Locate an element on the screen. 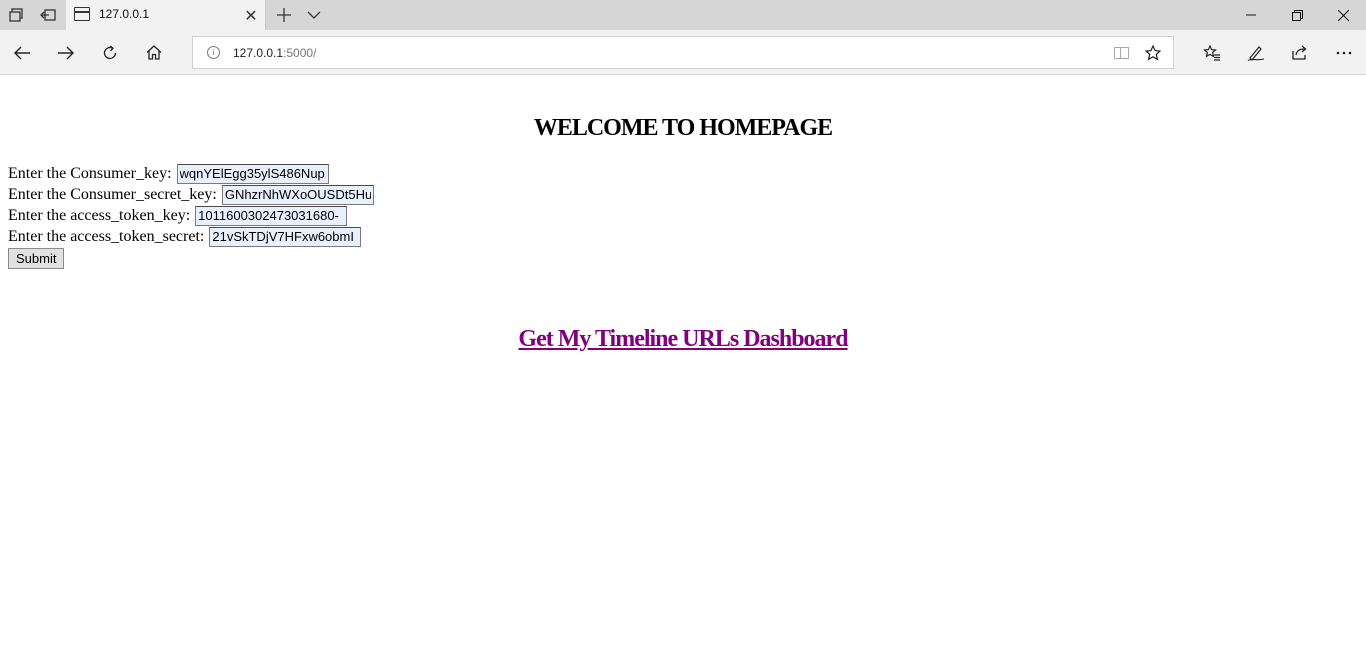  access-token-secret-input is located at coordinates (285, 236).